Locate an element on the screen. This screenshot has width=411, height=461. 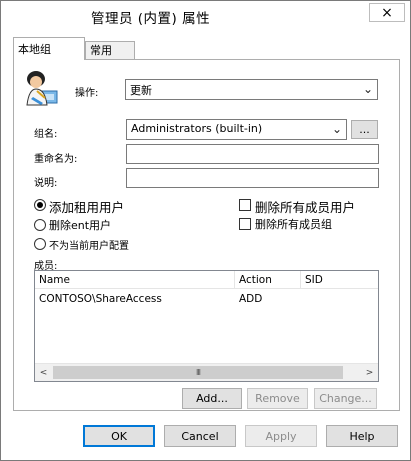
column-header-name: Name is located at coordinates (135, 280).